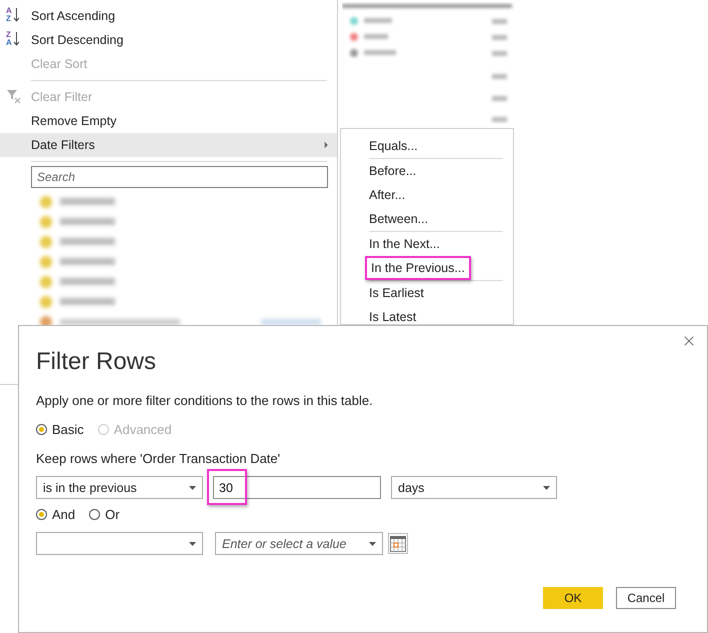  What do you see at coordinates (97, 362) in the screenshot?
I see `dialog-title: Filter Rows` at bounding box center [97, 362].